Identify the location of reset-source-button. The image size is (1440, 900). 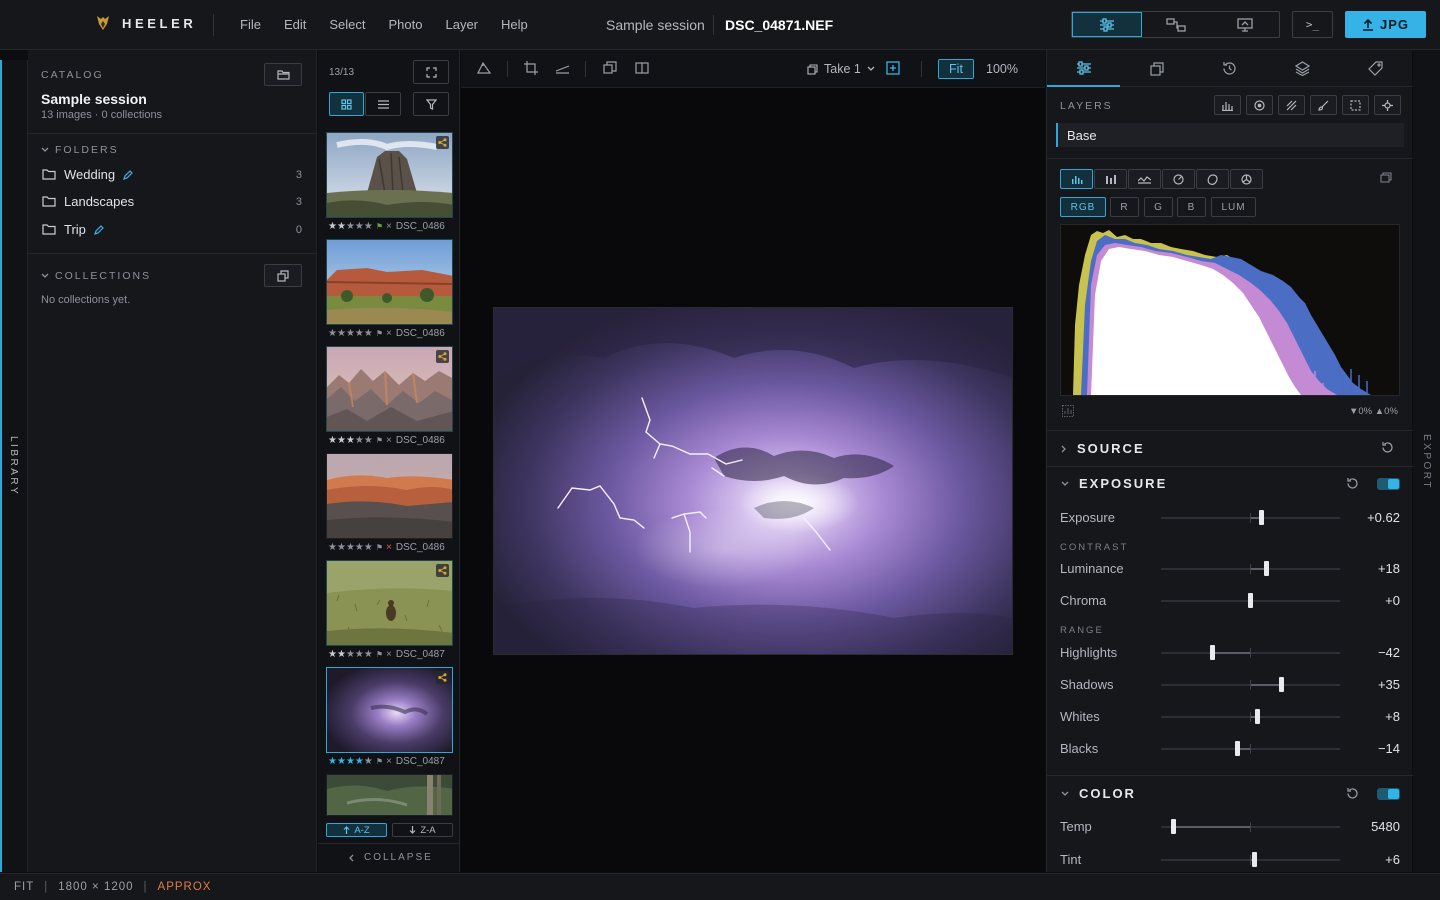
(1387, 447).